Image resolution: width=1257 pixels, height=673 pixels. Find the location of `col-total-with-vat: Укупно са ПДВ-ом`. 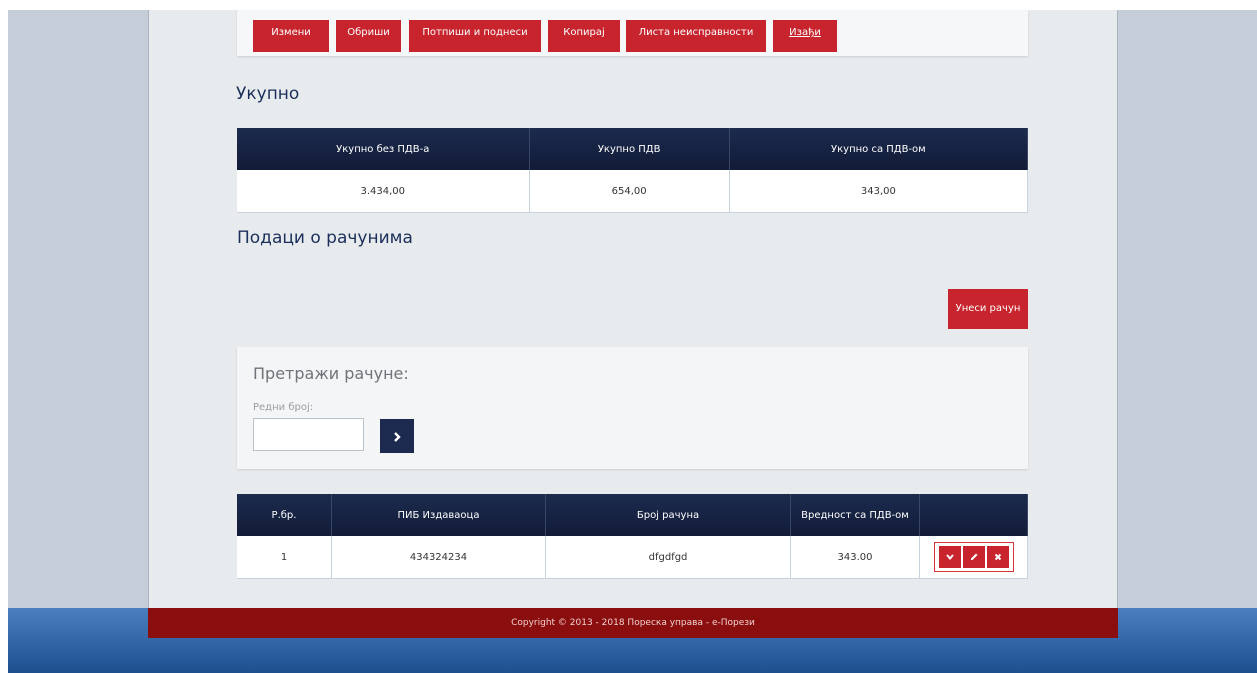

col-total-with-vat: Укупно са ПДВ-ом is located at coordinates (879, 149).